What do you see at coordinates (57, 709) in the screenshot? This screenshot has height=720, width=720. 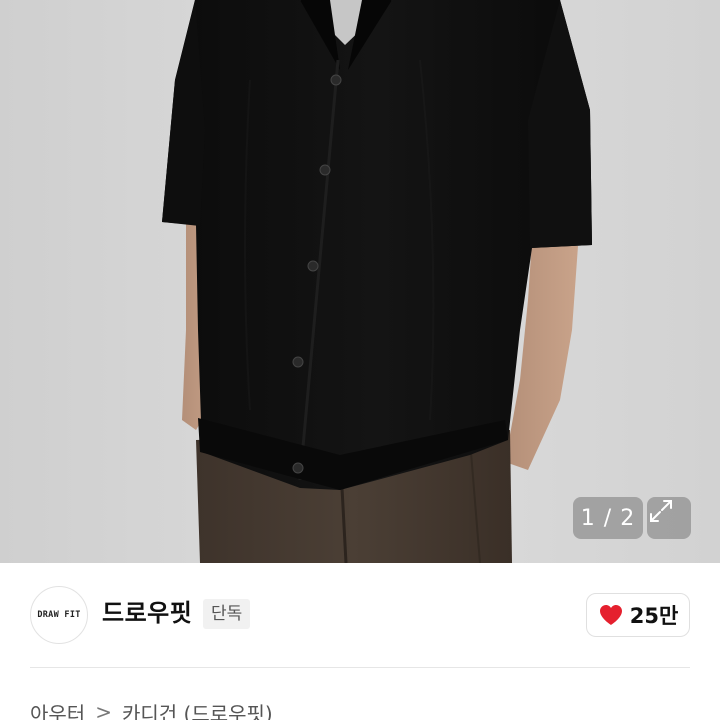 I see `breadcrumb-item-outer: 아우터` at bounding box center [57, 709].